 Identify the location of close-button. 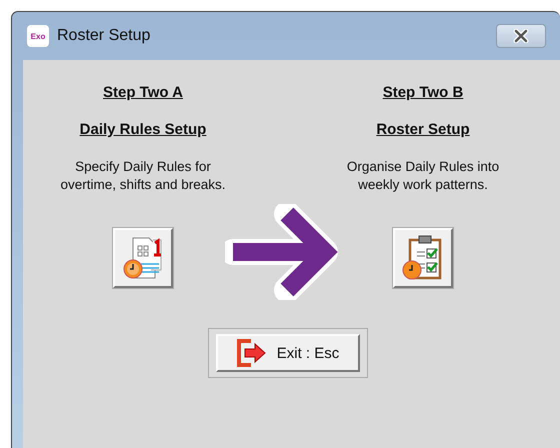
(521, 36).